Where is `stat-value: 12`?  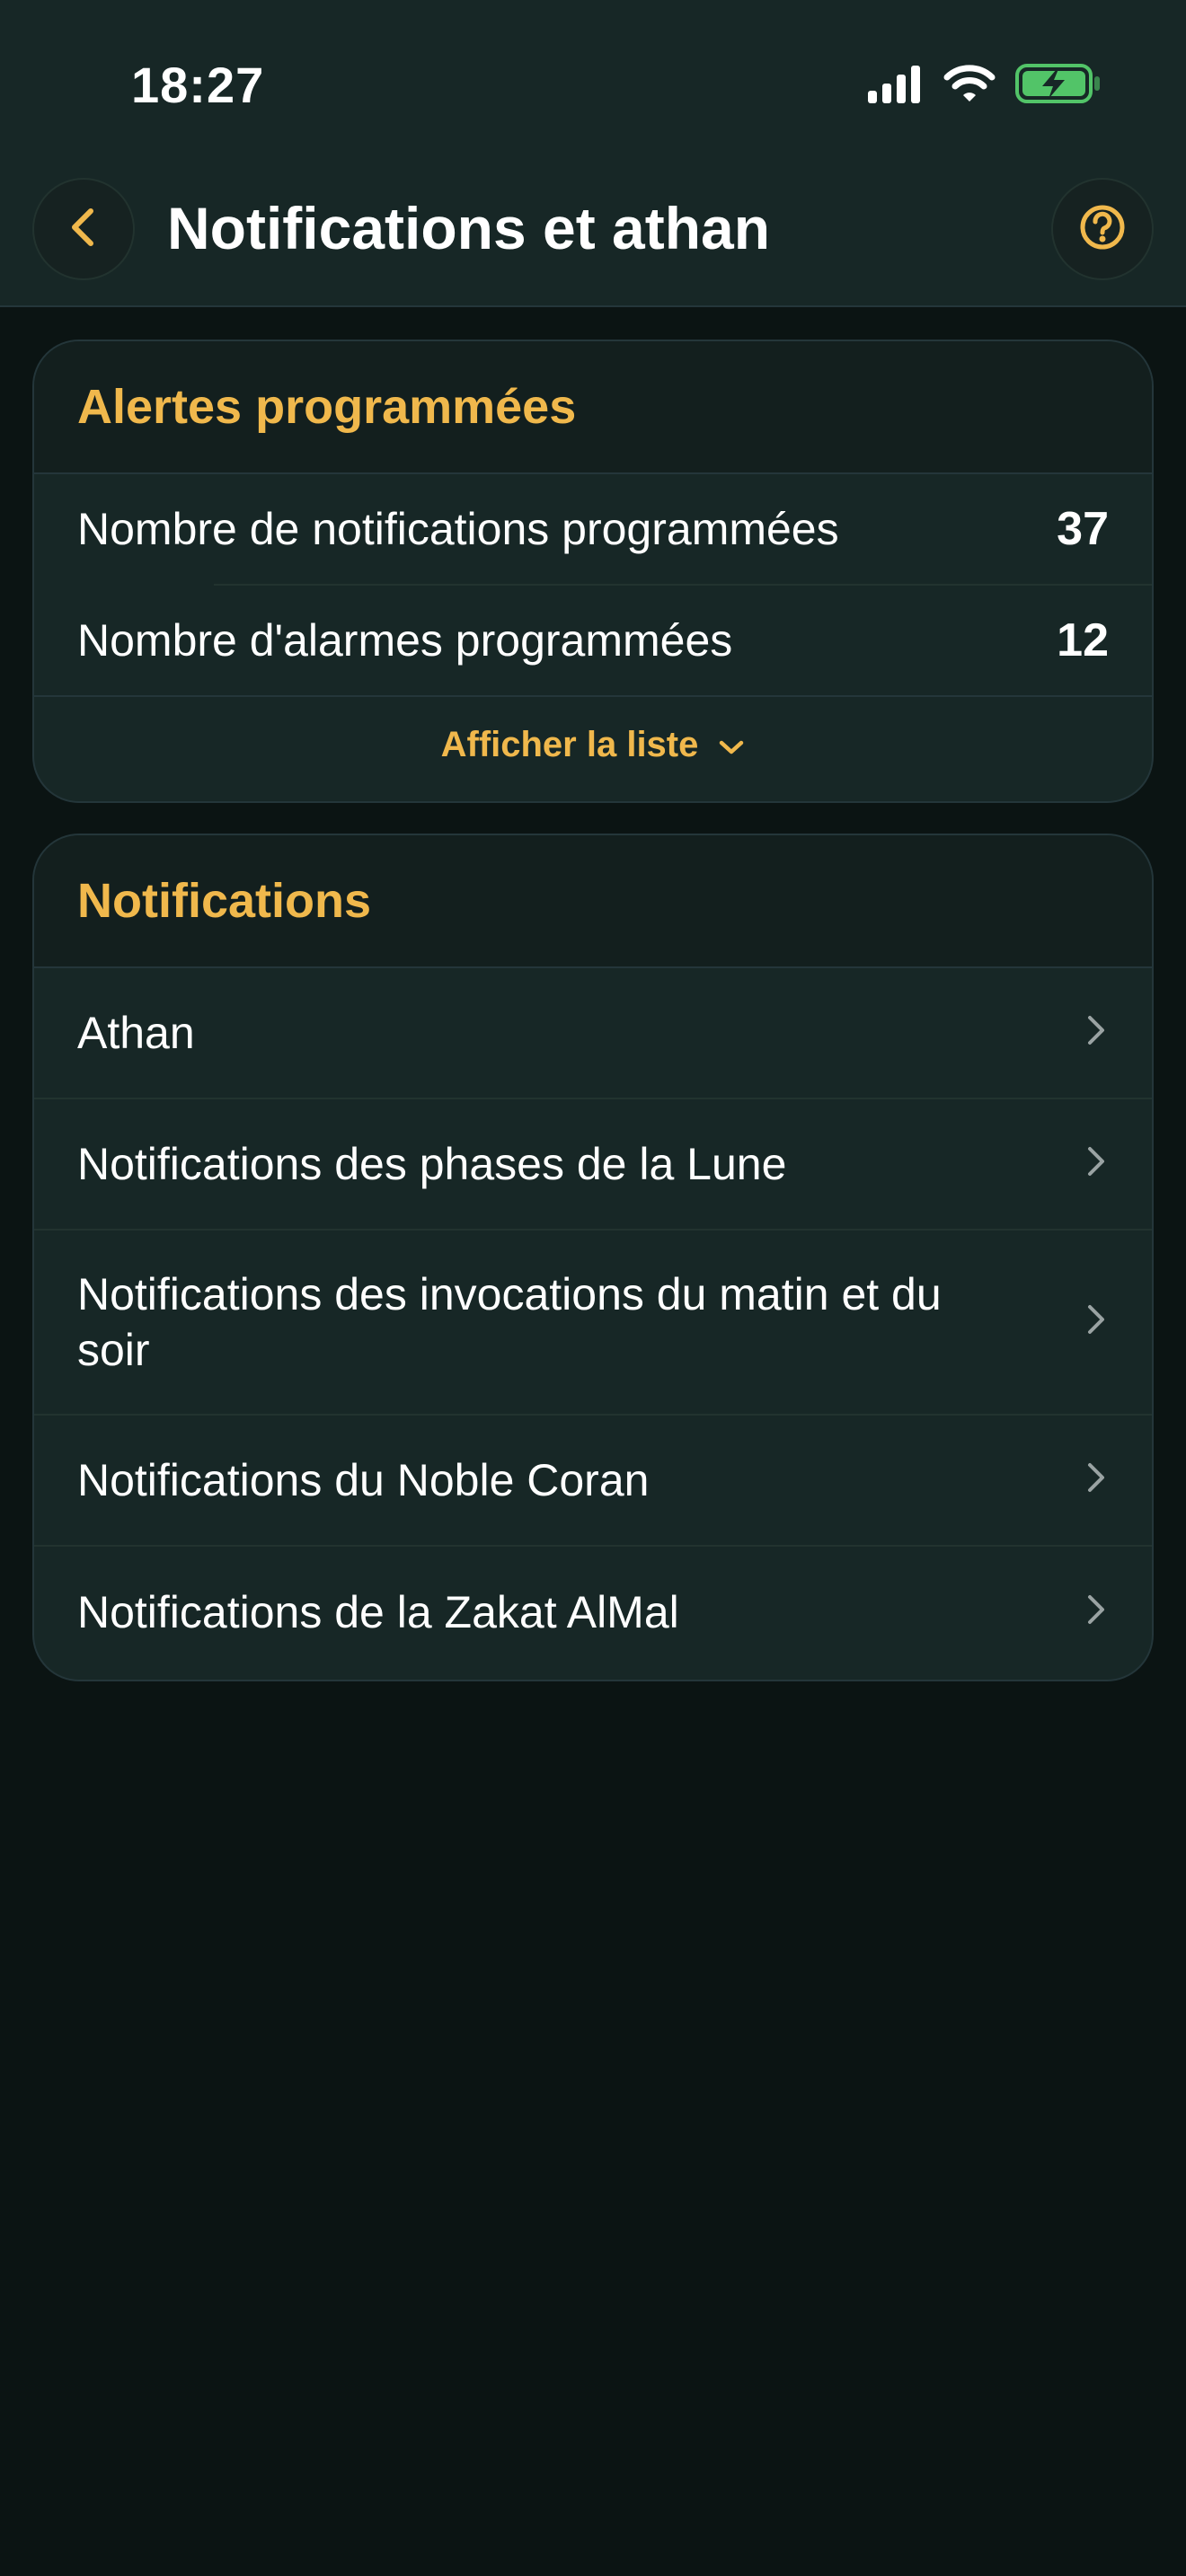
stat-value: 12 is located at coordinates (1083, 640).